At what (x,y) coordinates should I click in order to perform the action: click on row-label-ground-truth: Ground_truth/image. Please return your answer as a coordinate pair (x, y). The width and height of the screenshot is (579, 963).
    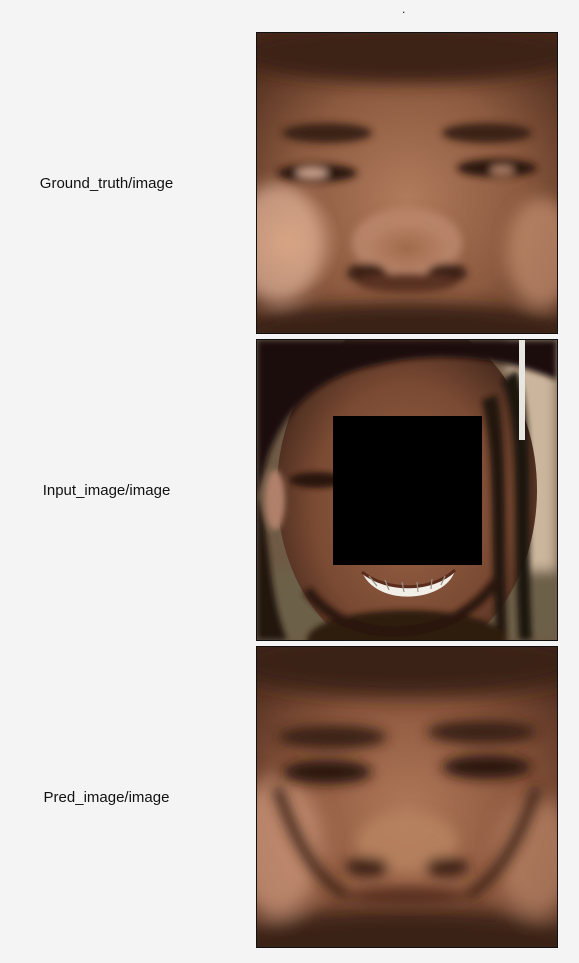
    Looking at the image, I should click on (106, 183).